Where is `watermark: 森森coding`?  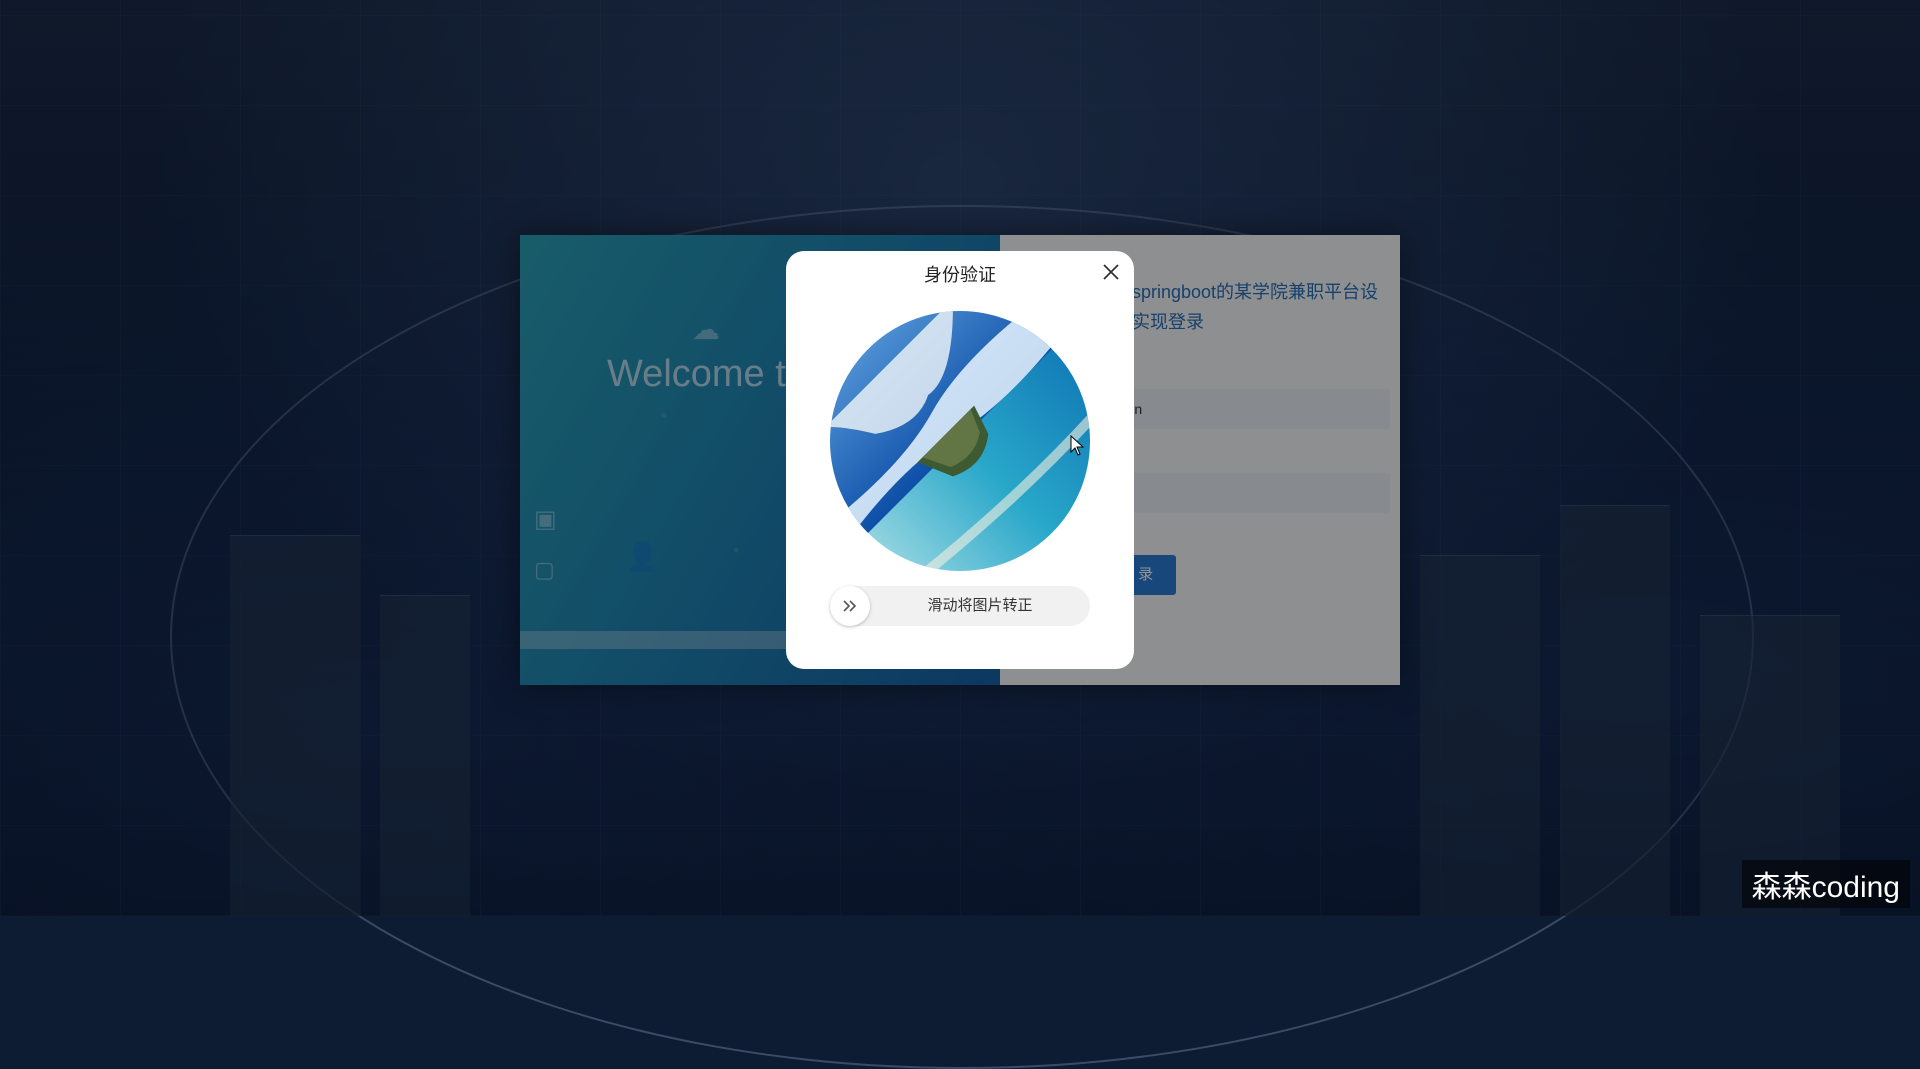 watermark: 森森coding is located at coordinates (1825, 884).